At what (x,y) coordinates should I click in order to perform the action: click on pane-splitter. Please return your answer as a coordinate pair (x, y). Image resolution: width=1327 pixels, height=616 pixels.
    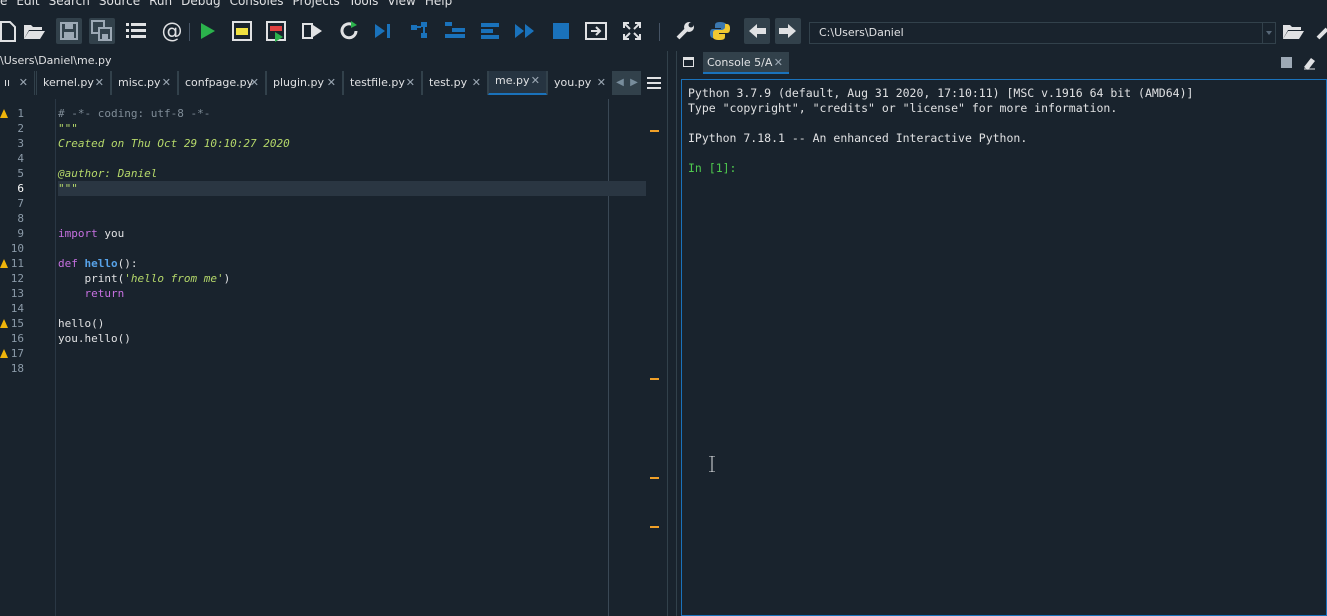
    Looking at the image, I should click on (672, 333).